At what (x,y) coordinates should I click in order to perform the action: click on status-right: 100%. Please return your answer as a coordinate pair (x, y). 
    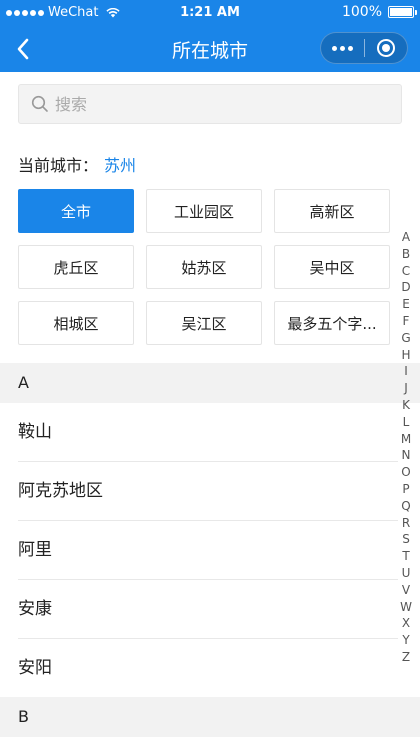
    Looking at the image, I should click on (379, 12).